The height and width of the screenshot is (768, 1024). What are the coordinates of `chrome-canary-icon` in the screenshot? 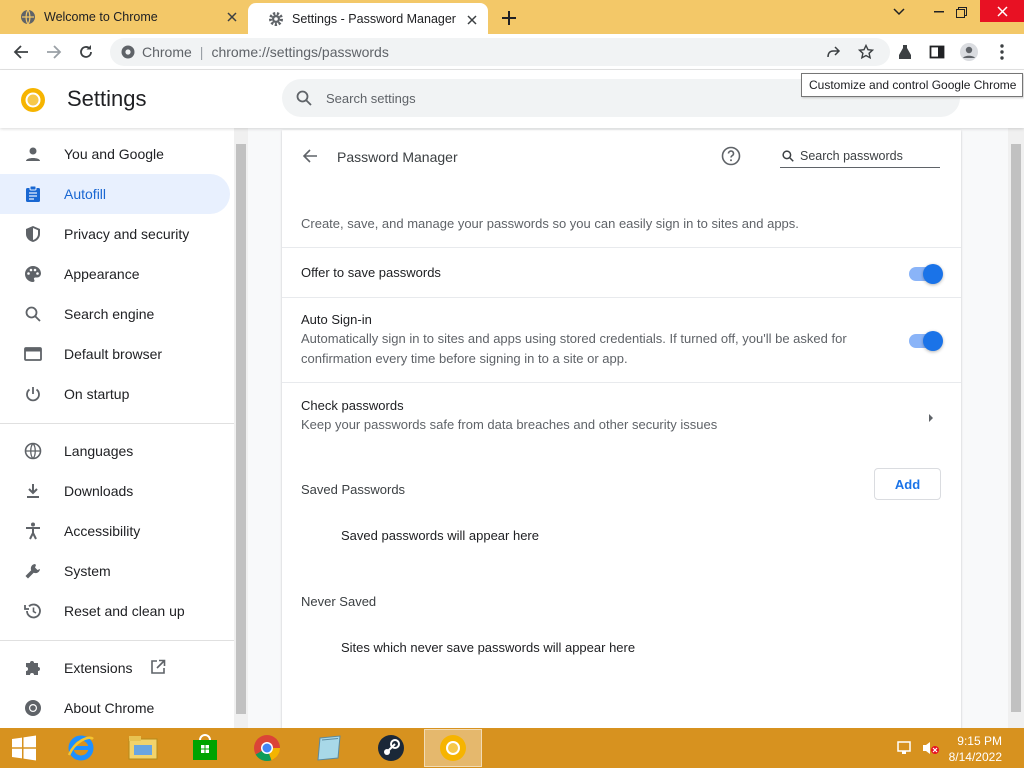 It's located at (453, 748).